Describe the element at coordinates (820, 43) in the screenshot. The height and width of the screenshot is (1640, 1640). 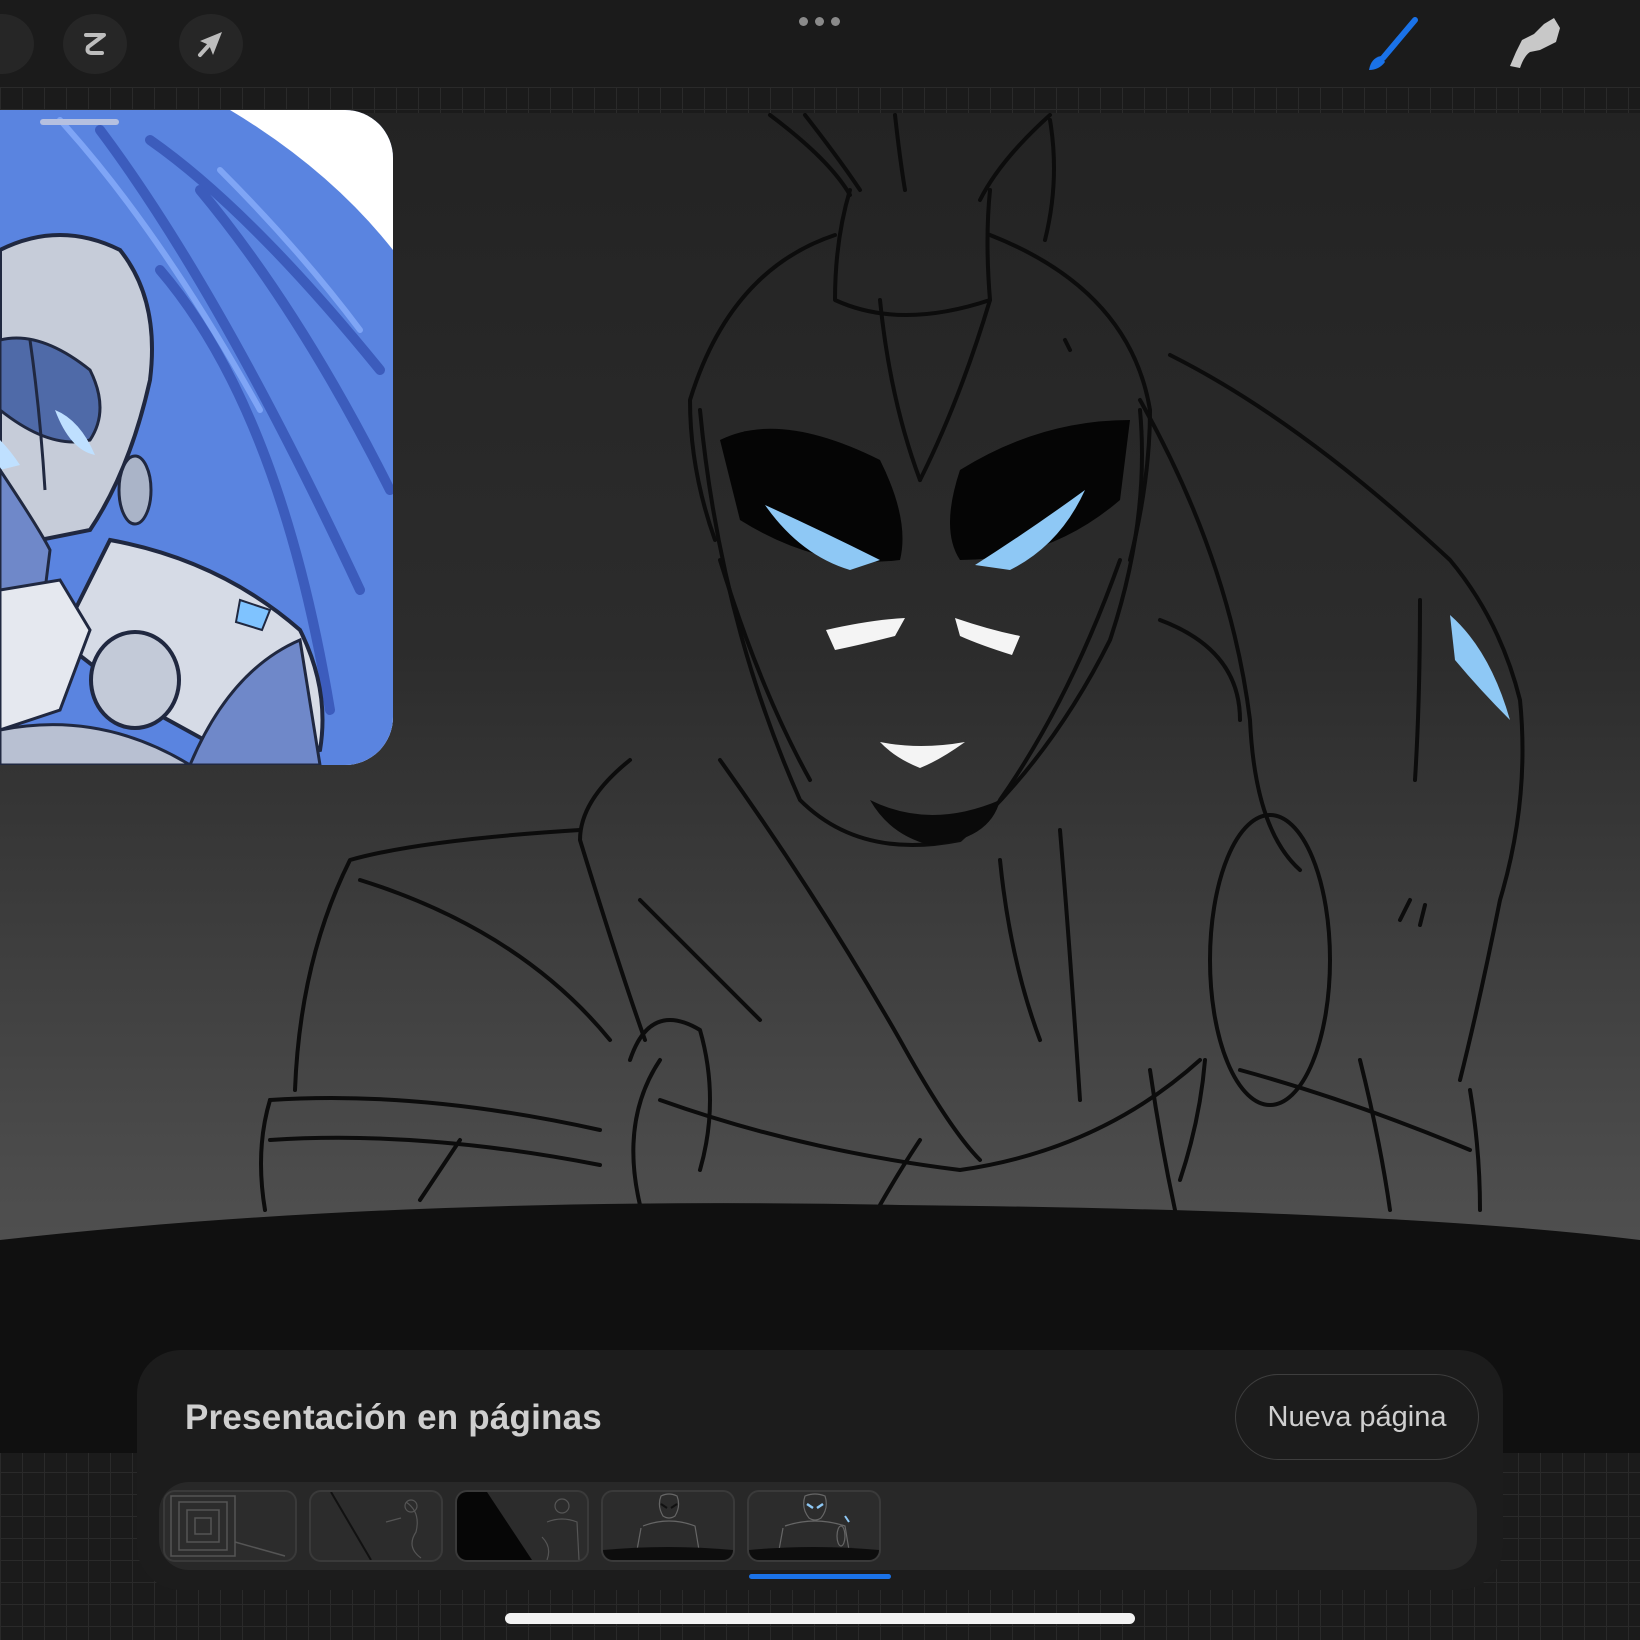
I see `top-toolbar` at that location.